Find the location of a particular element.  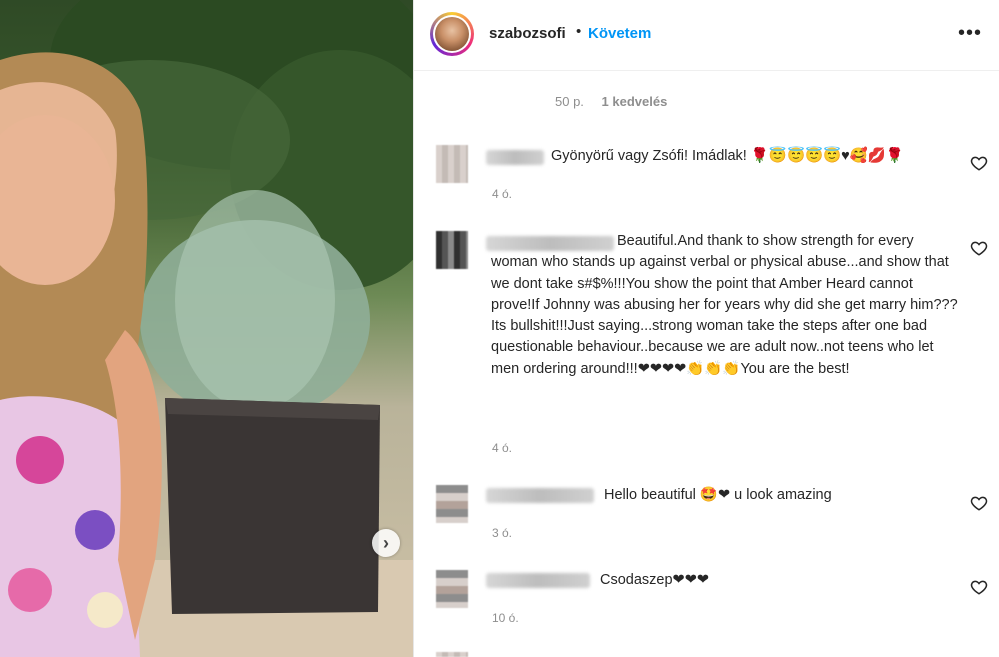

avatar-image is located at coordinates (452, 34).